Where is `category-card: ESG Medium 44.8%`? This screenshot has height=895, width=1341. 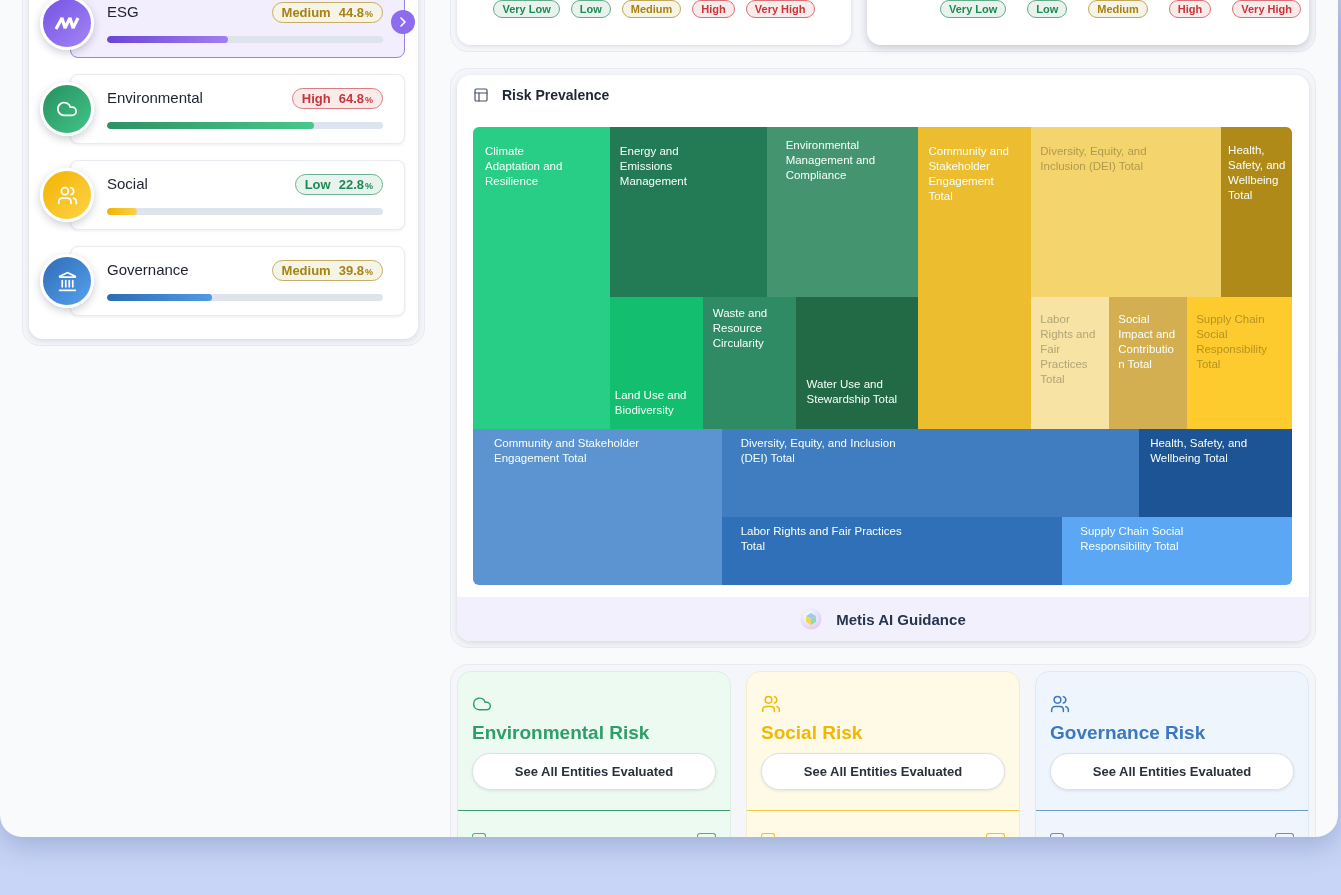
category-card: ESG Medium 44.8% is located at coordinates (237, 29).